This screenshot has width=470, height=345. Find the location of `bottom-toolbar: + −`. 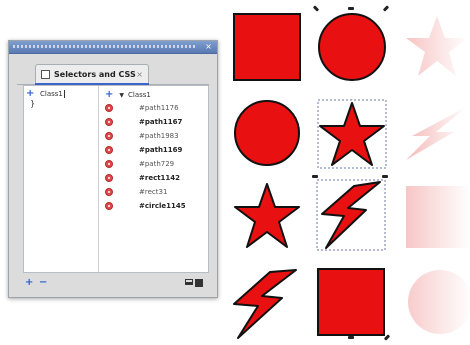

bottom-toolbar: + − is located at coordinates (115, 283).